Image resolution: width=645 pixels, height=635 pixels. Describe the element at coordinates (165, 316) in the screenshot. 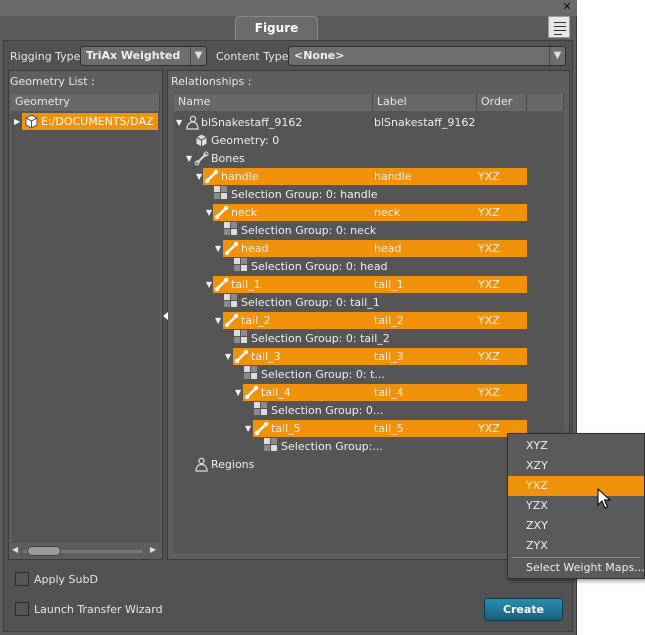

I see `panel-splitter-icon` at that location.